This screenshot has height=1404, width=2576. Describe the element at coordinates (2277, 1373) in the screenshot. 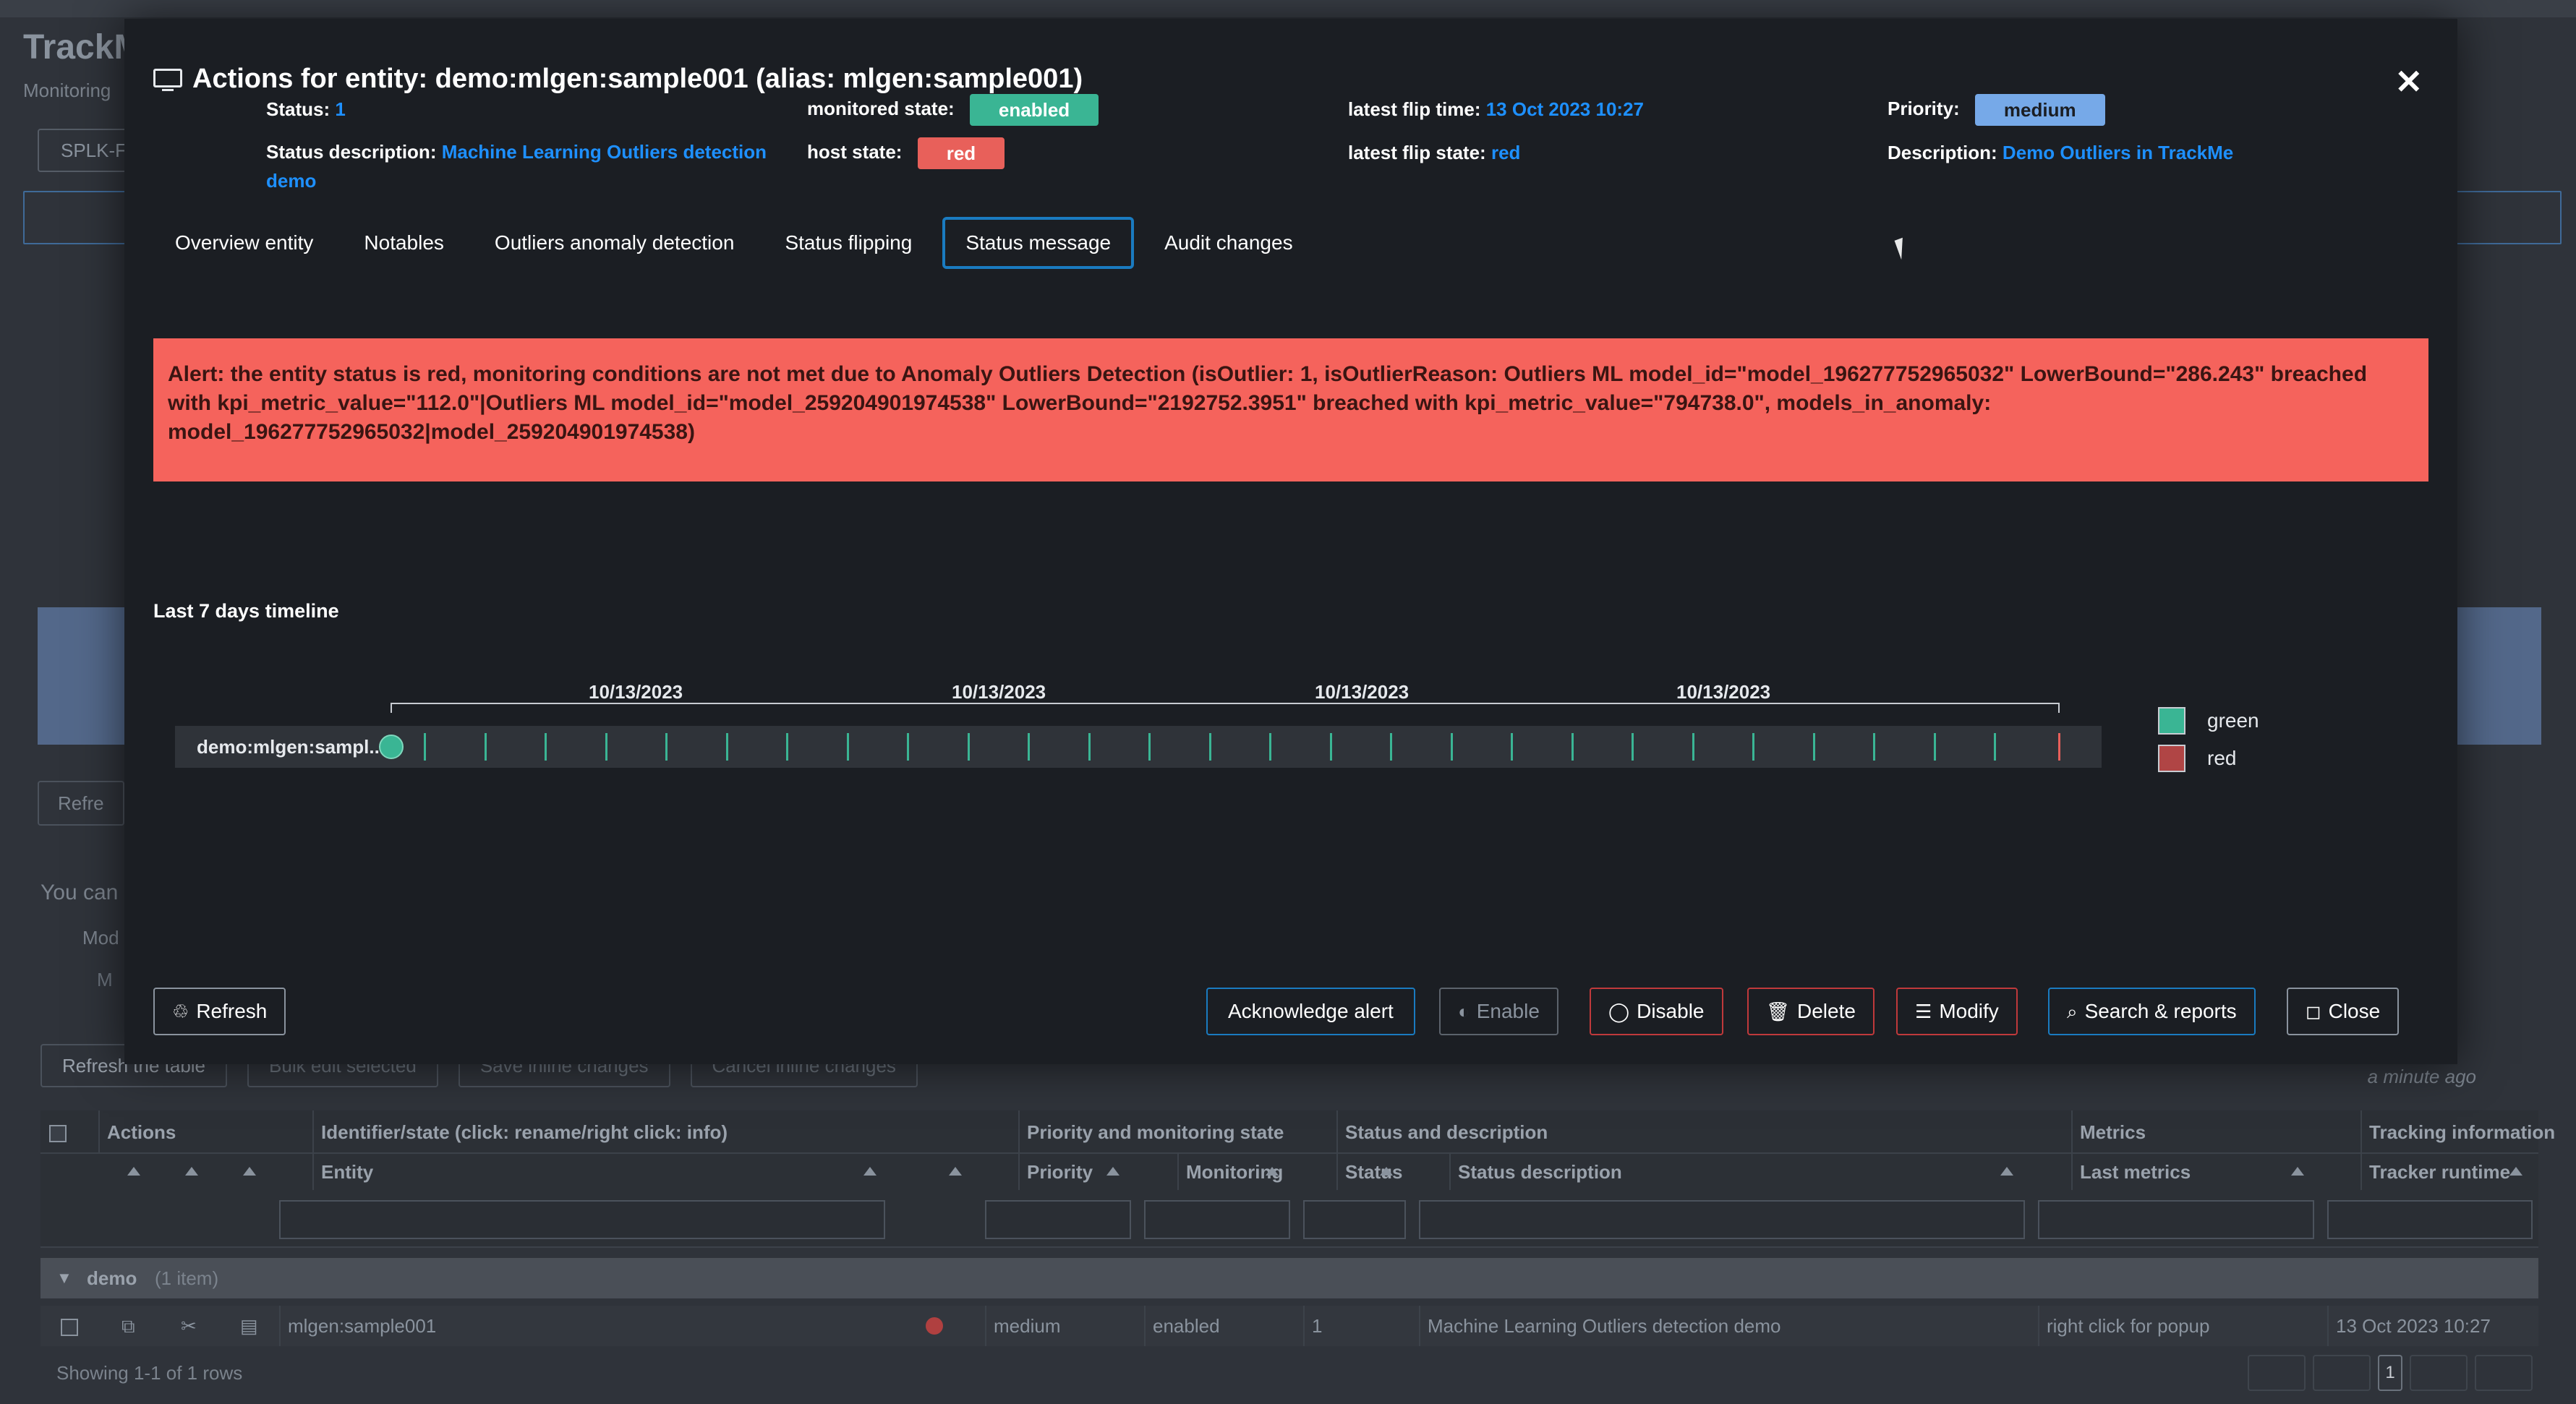

I see `pager-first` at that location.